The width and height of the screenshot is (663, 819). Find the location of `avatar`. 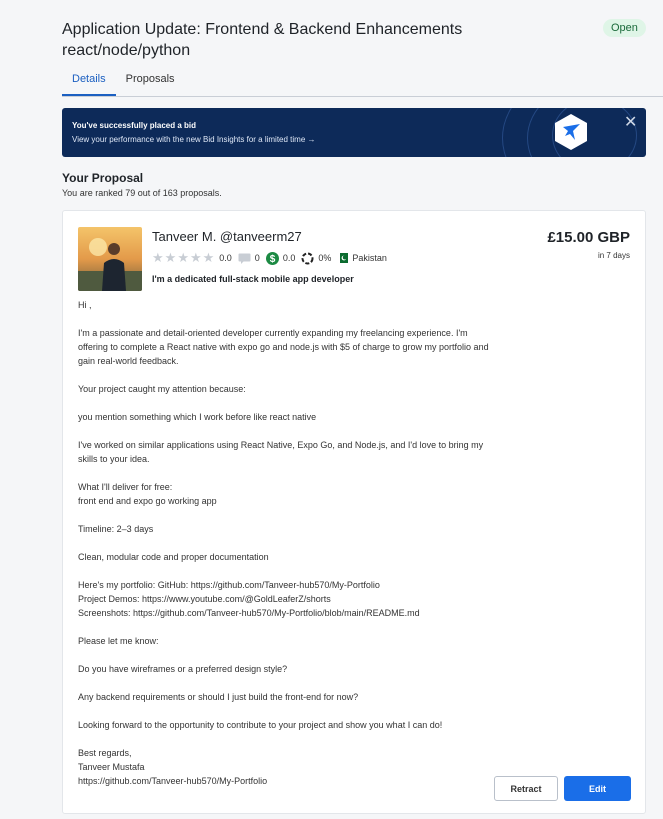

avatar is located at coordinates (110, 259).